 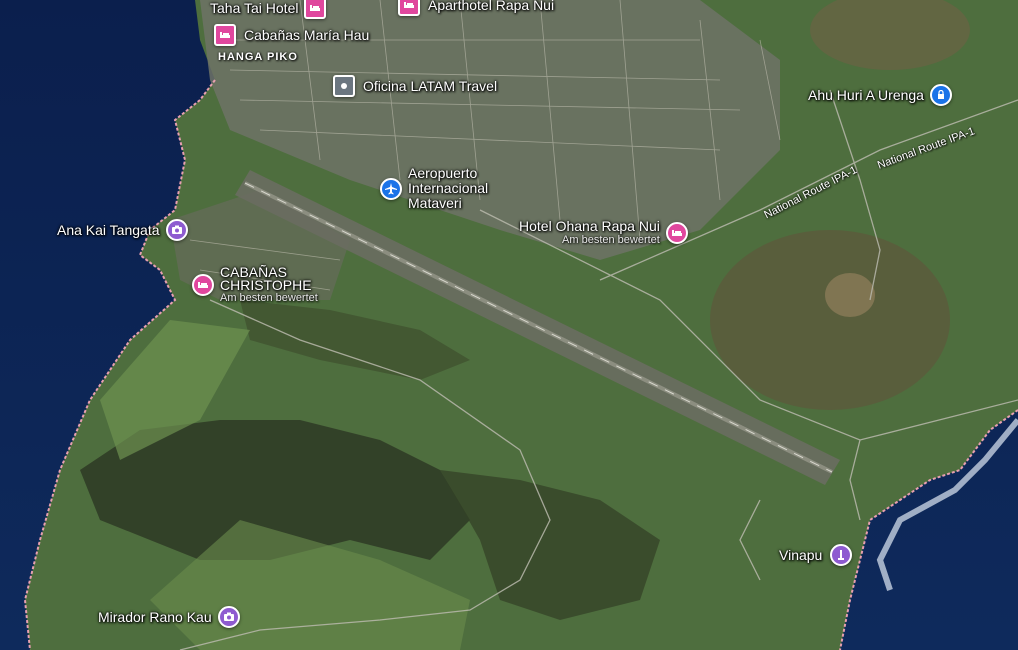 What do you see at coordinates (155, 616) in the screenshot?
I see `poi-label: Mirador Rano Kau` at bounding box center [155, 616].